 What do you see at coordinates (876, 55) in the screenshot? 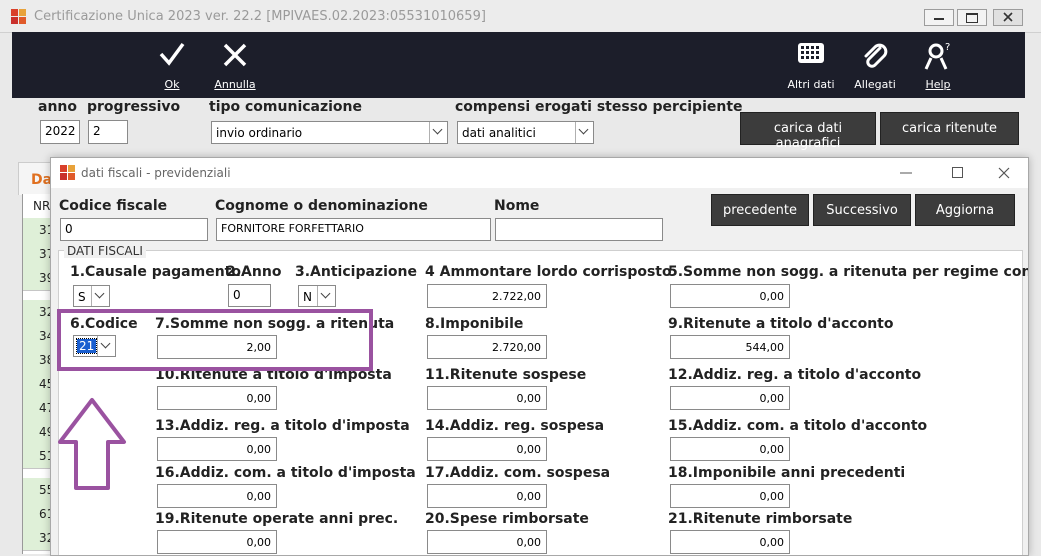
I see `paperclip-icon` at bounding box center [876, 55].